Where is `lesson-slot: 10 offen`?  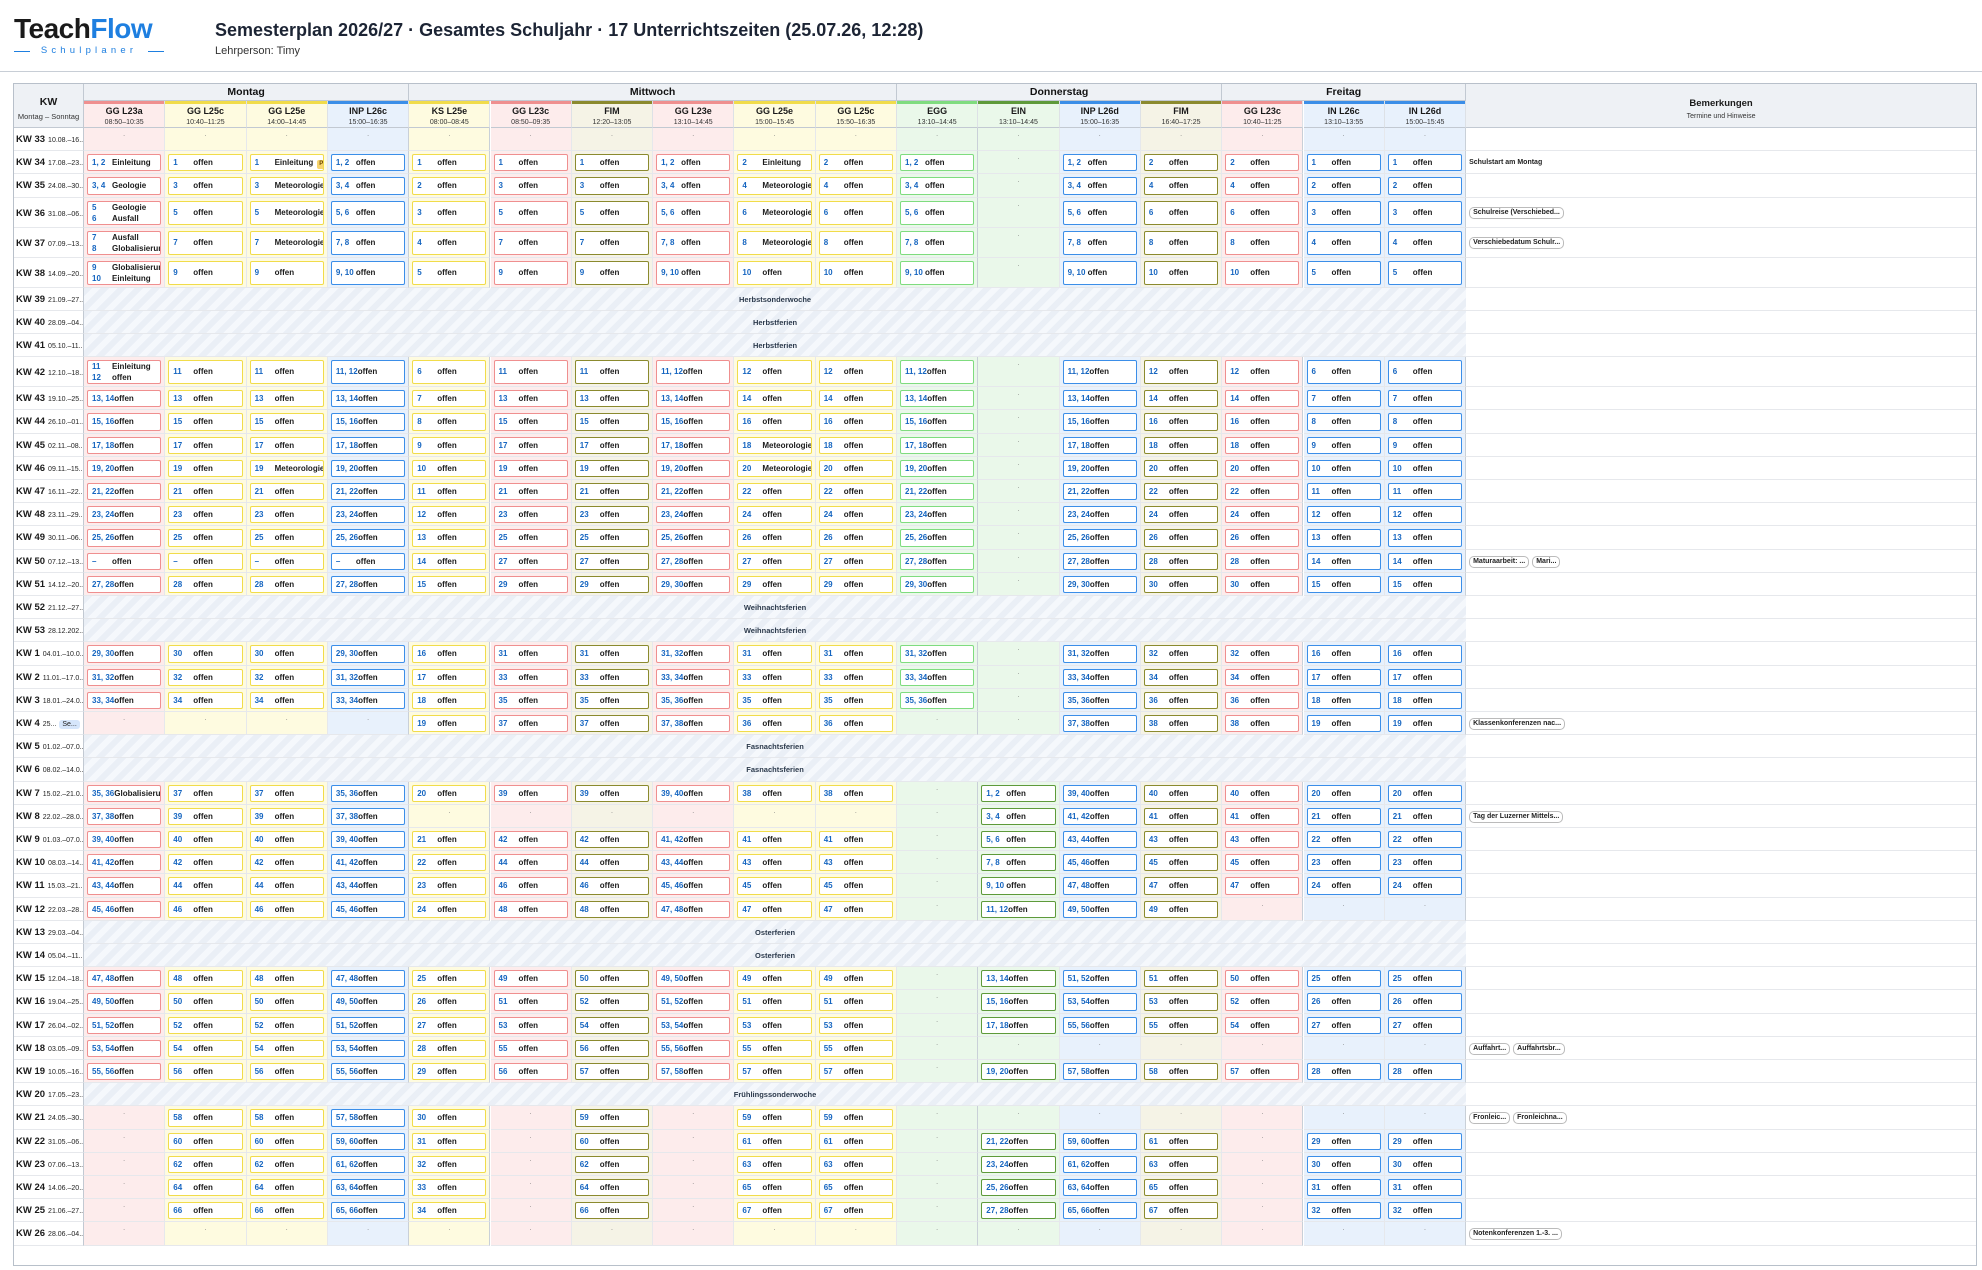 lesson-slot: 10 offen is located at coordinates (1344, 468).